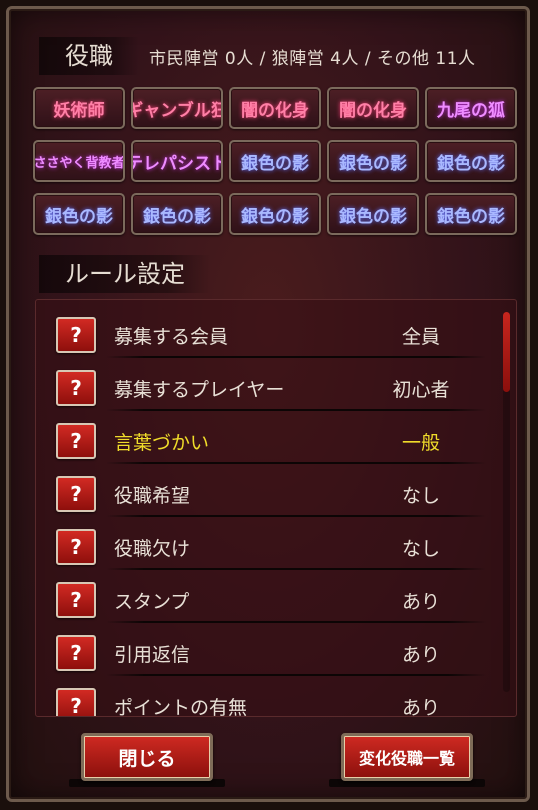 This screenshot has width=538, height=810. Describe the element at coordinates (89, 56) in the screenshot. I see `roles-section-title: 役職` at that location.